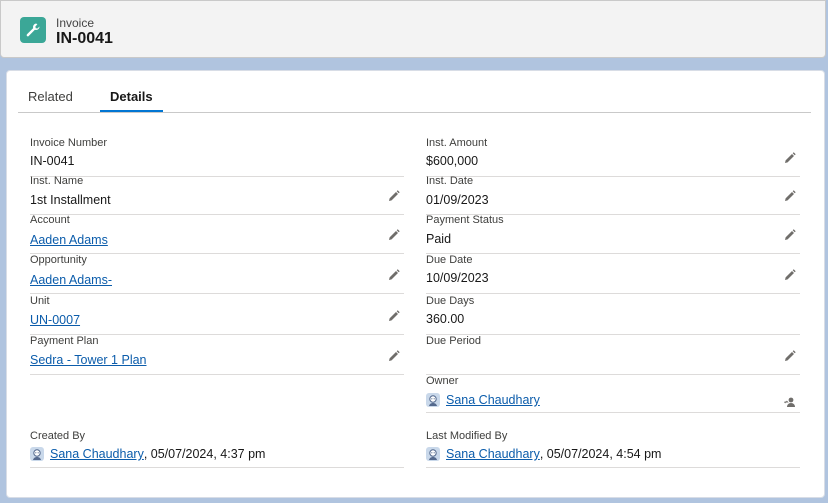 The image size is (828, 503). What do you see at coordinates (465, 220) in the screenshot?
I see `field-label: Payment Status` at bounding box center [465, 220].